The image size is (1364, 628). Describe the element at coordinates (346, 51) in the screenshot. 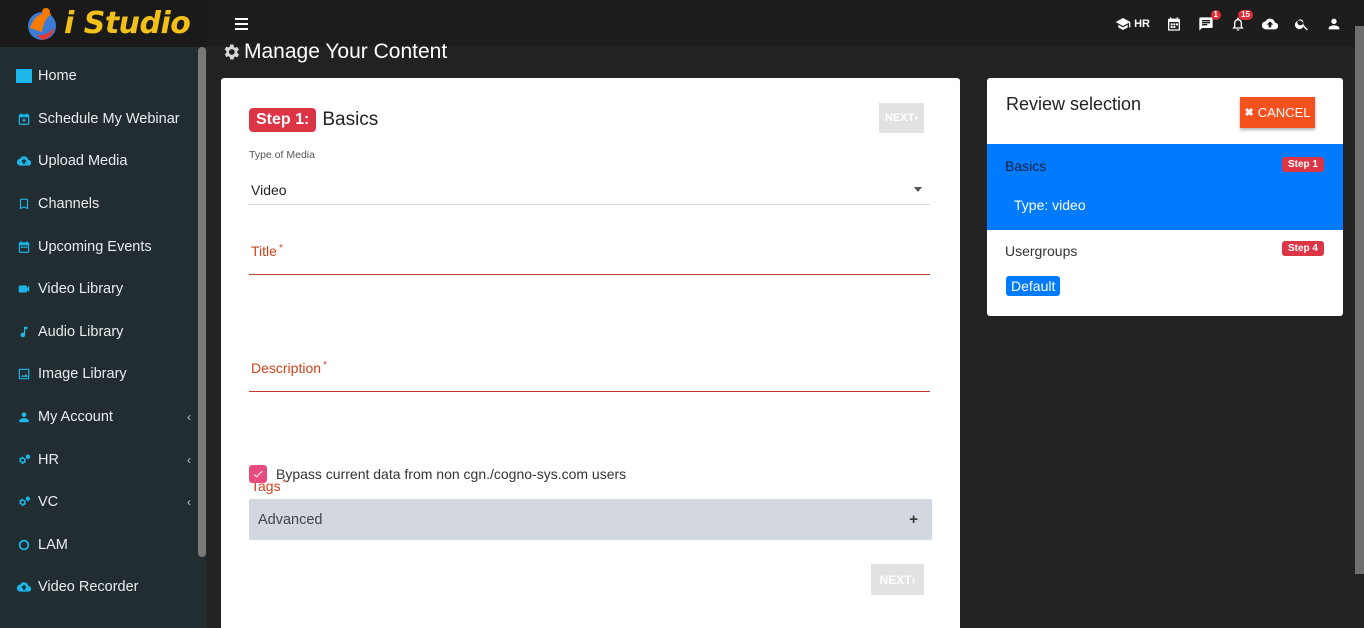

I see `page-title-text: Manage Your Content` at that location.